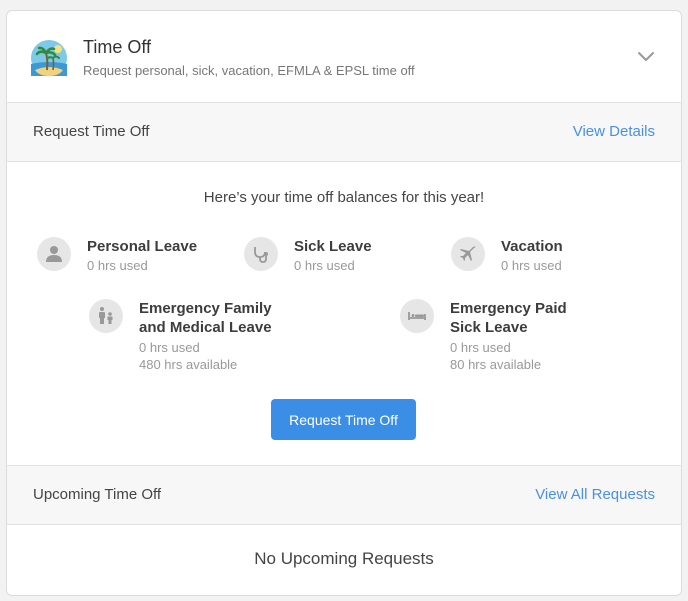 Image resolution: width=688 pixels, height=601 pixels. Describe the element at coordinates (343, 419) in the screenshot. I see `request-time-off-button: Request Time Off` at that location.